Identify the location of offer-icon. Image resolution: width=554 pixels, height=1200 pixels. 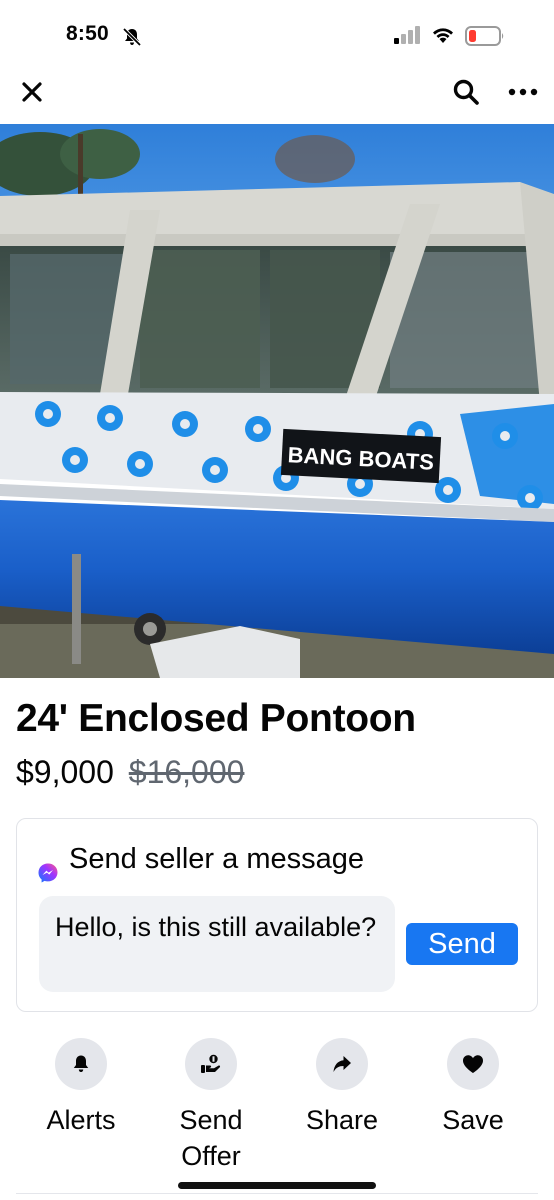
(211, 1063).